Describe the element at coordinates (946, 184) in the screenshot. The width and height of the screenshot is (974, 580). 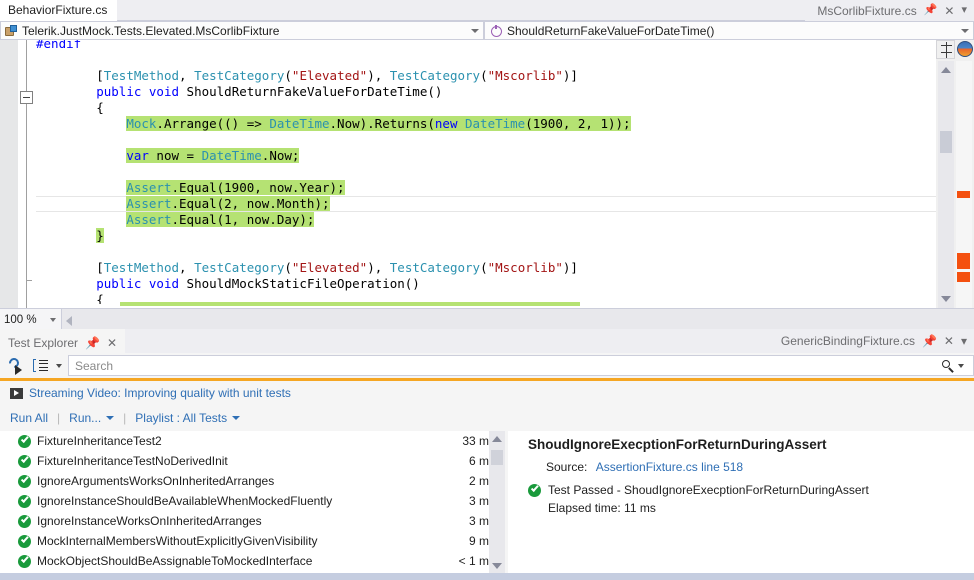
I see `editor-vertical-scrollbar` at that location.